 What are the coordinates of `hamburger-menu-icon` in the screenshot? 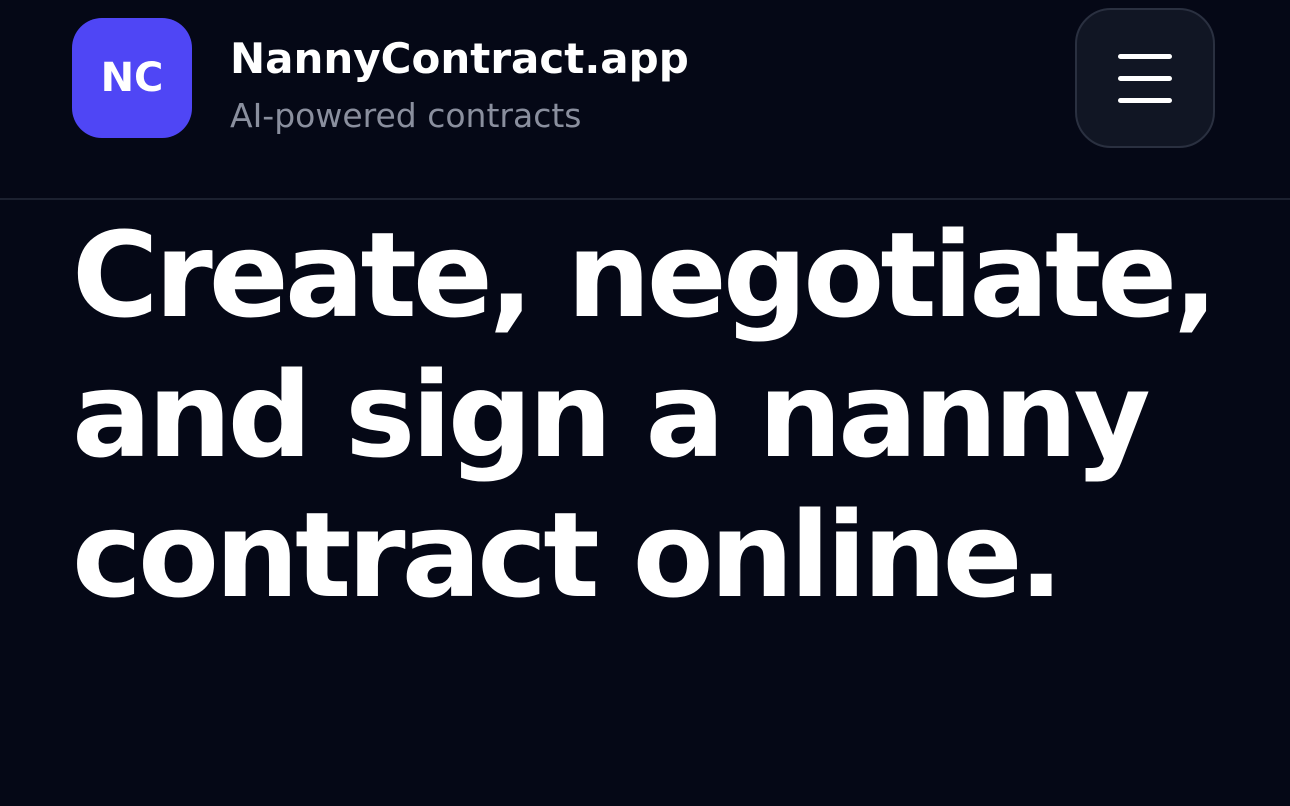 It's located at (1145, 56).